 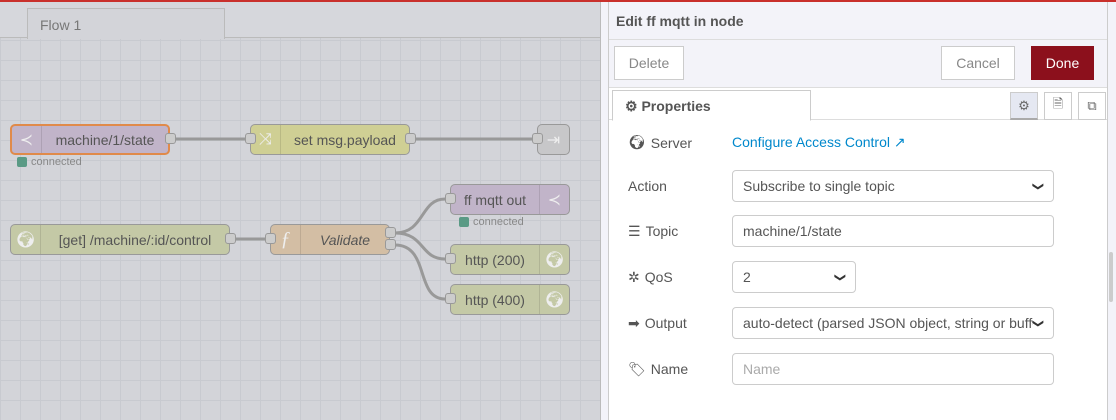 I want to click on function-node: ƒ Validate, so click(x=330, y=239).